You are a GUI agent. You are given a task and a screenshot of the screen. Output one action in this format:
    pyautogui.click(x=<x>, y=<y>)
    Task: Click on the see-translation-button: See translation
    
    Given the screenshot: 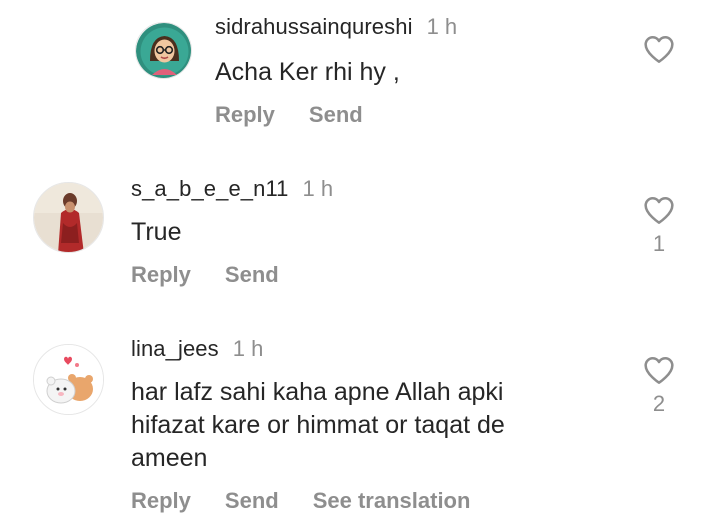 What is the action you would take?
    pyautogui.click(x=392, y=501)
    